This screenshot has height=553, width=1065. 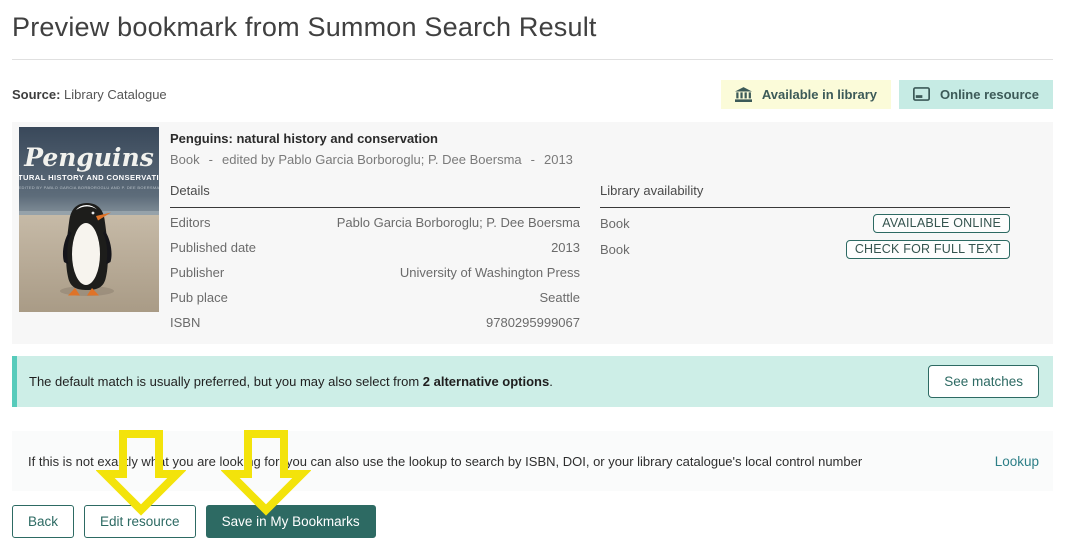 What do you see at coordinates (805, 223) in the screenshot?
I see `availability-row: Book AVAILABLE ONLINE` at bounding box center [805, 223].